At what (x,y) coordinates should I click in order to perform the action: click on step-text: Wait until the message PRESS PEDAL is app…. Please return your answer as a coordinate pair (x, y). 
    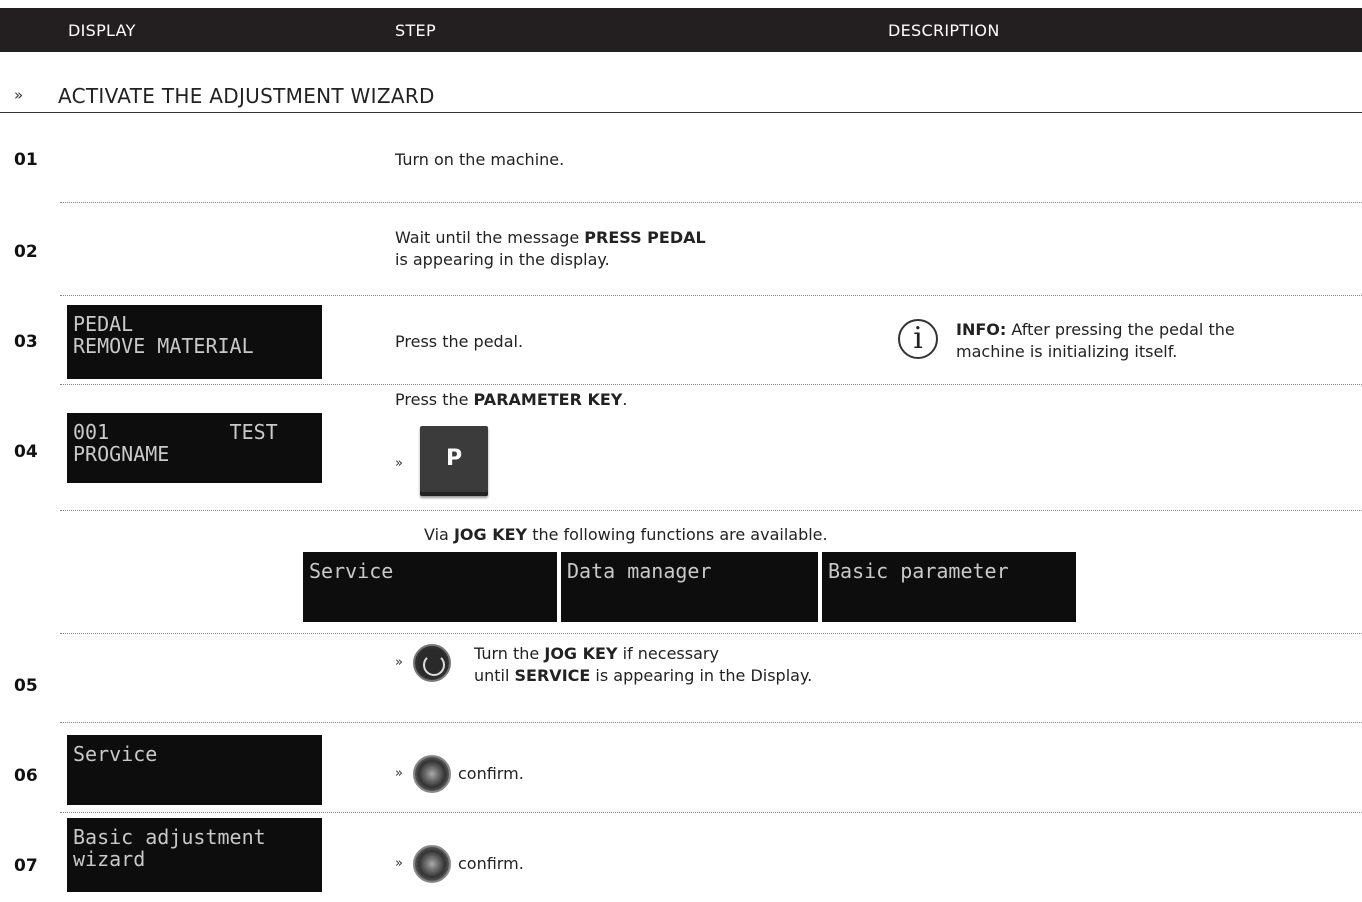
    Looking at the image, I should click on (550, 248).